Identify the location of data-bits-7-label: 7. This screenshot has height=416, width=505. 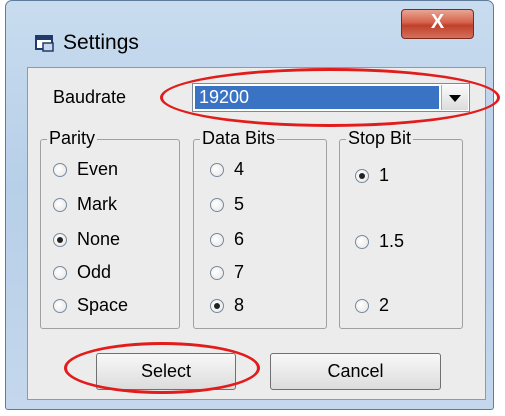
(239, 272).